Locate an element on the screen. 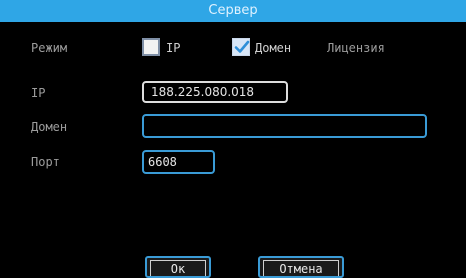 Image resolution: width=466 pixels, height=278 pixels. domain-mode-label: Домен is located at coordinates (273, 48).